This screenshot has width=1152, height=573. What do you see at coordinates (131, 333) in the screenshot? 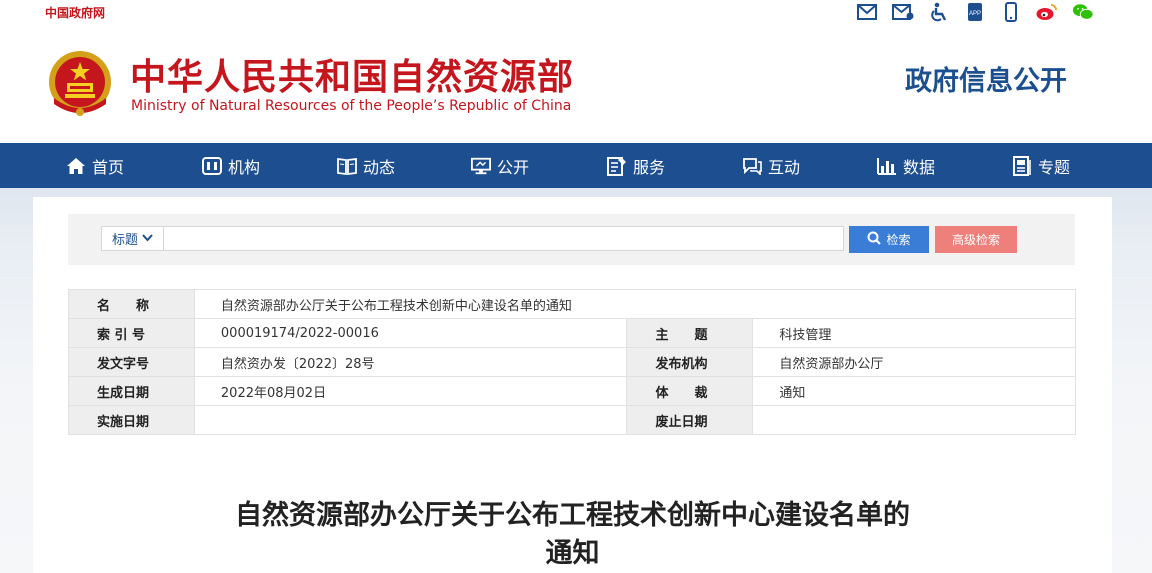
I see `index-label: 索 引 号` at bounding box center [131, 333].